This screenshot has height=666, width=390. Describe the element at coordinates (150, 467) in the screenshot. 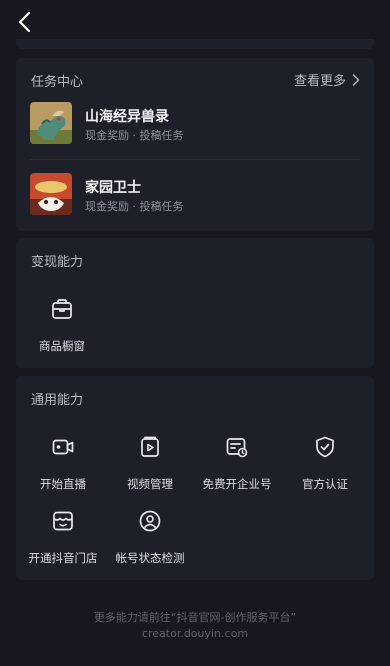

I see `tool-video-manage: 视频管理` at that location.